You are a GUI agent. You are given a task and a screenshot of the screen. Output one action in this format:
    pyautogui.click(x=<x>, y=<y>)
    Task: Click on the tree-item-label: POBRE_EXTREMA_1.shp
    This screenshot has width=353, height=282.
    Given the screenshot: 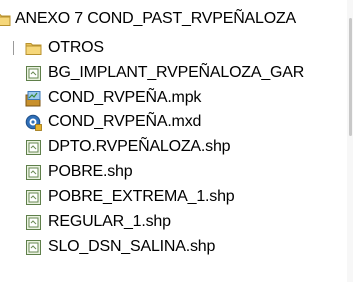 What is the action you would take?
    pyautogui.click(x=141, y=196)
    